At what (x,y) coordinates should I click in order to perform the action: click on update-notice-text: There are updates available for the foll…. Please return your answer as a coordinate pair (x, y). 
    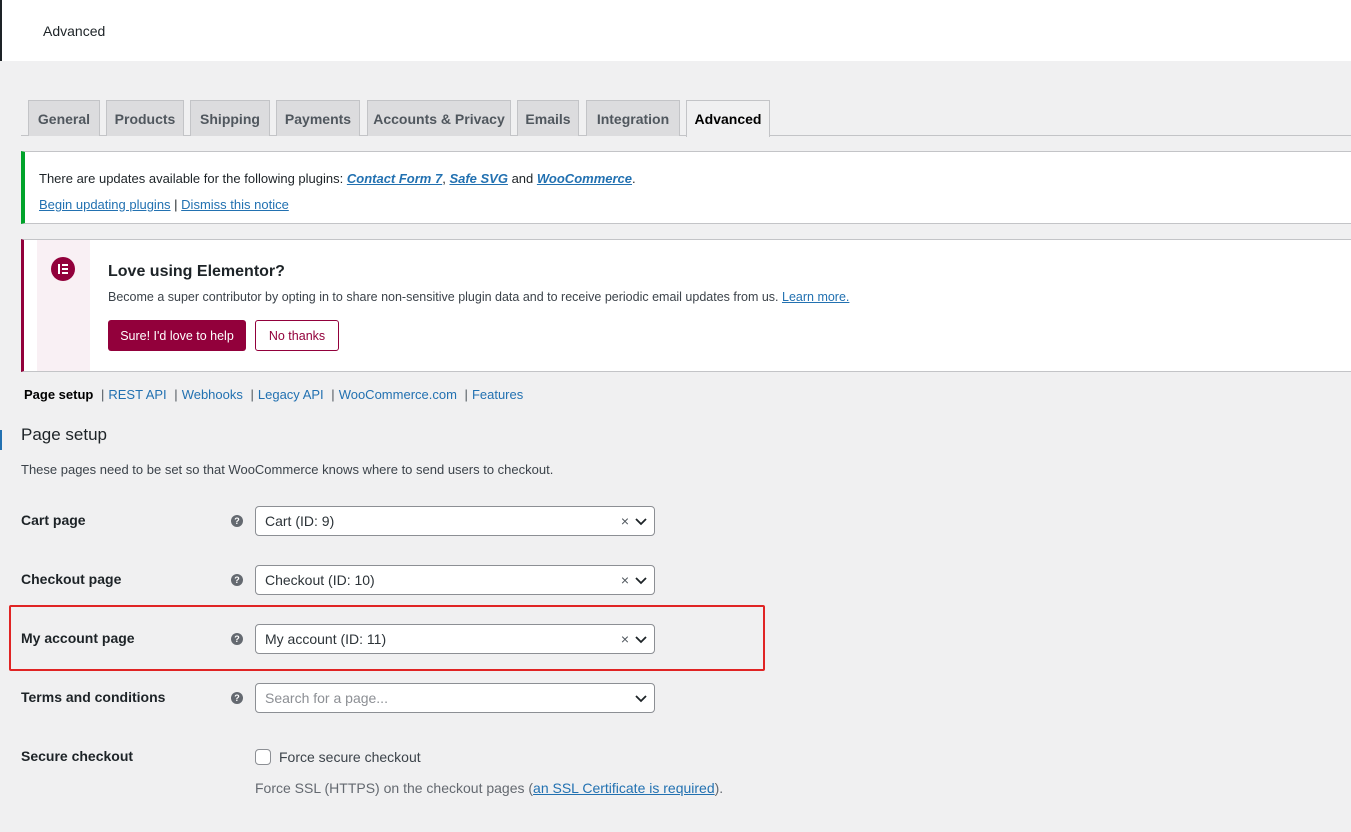
    Looking at the image, I should click on (337, 178).